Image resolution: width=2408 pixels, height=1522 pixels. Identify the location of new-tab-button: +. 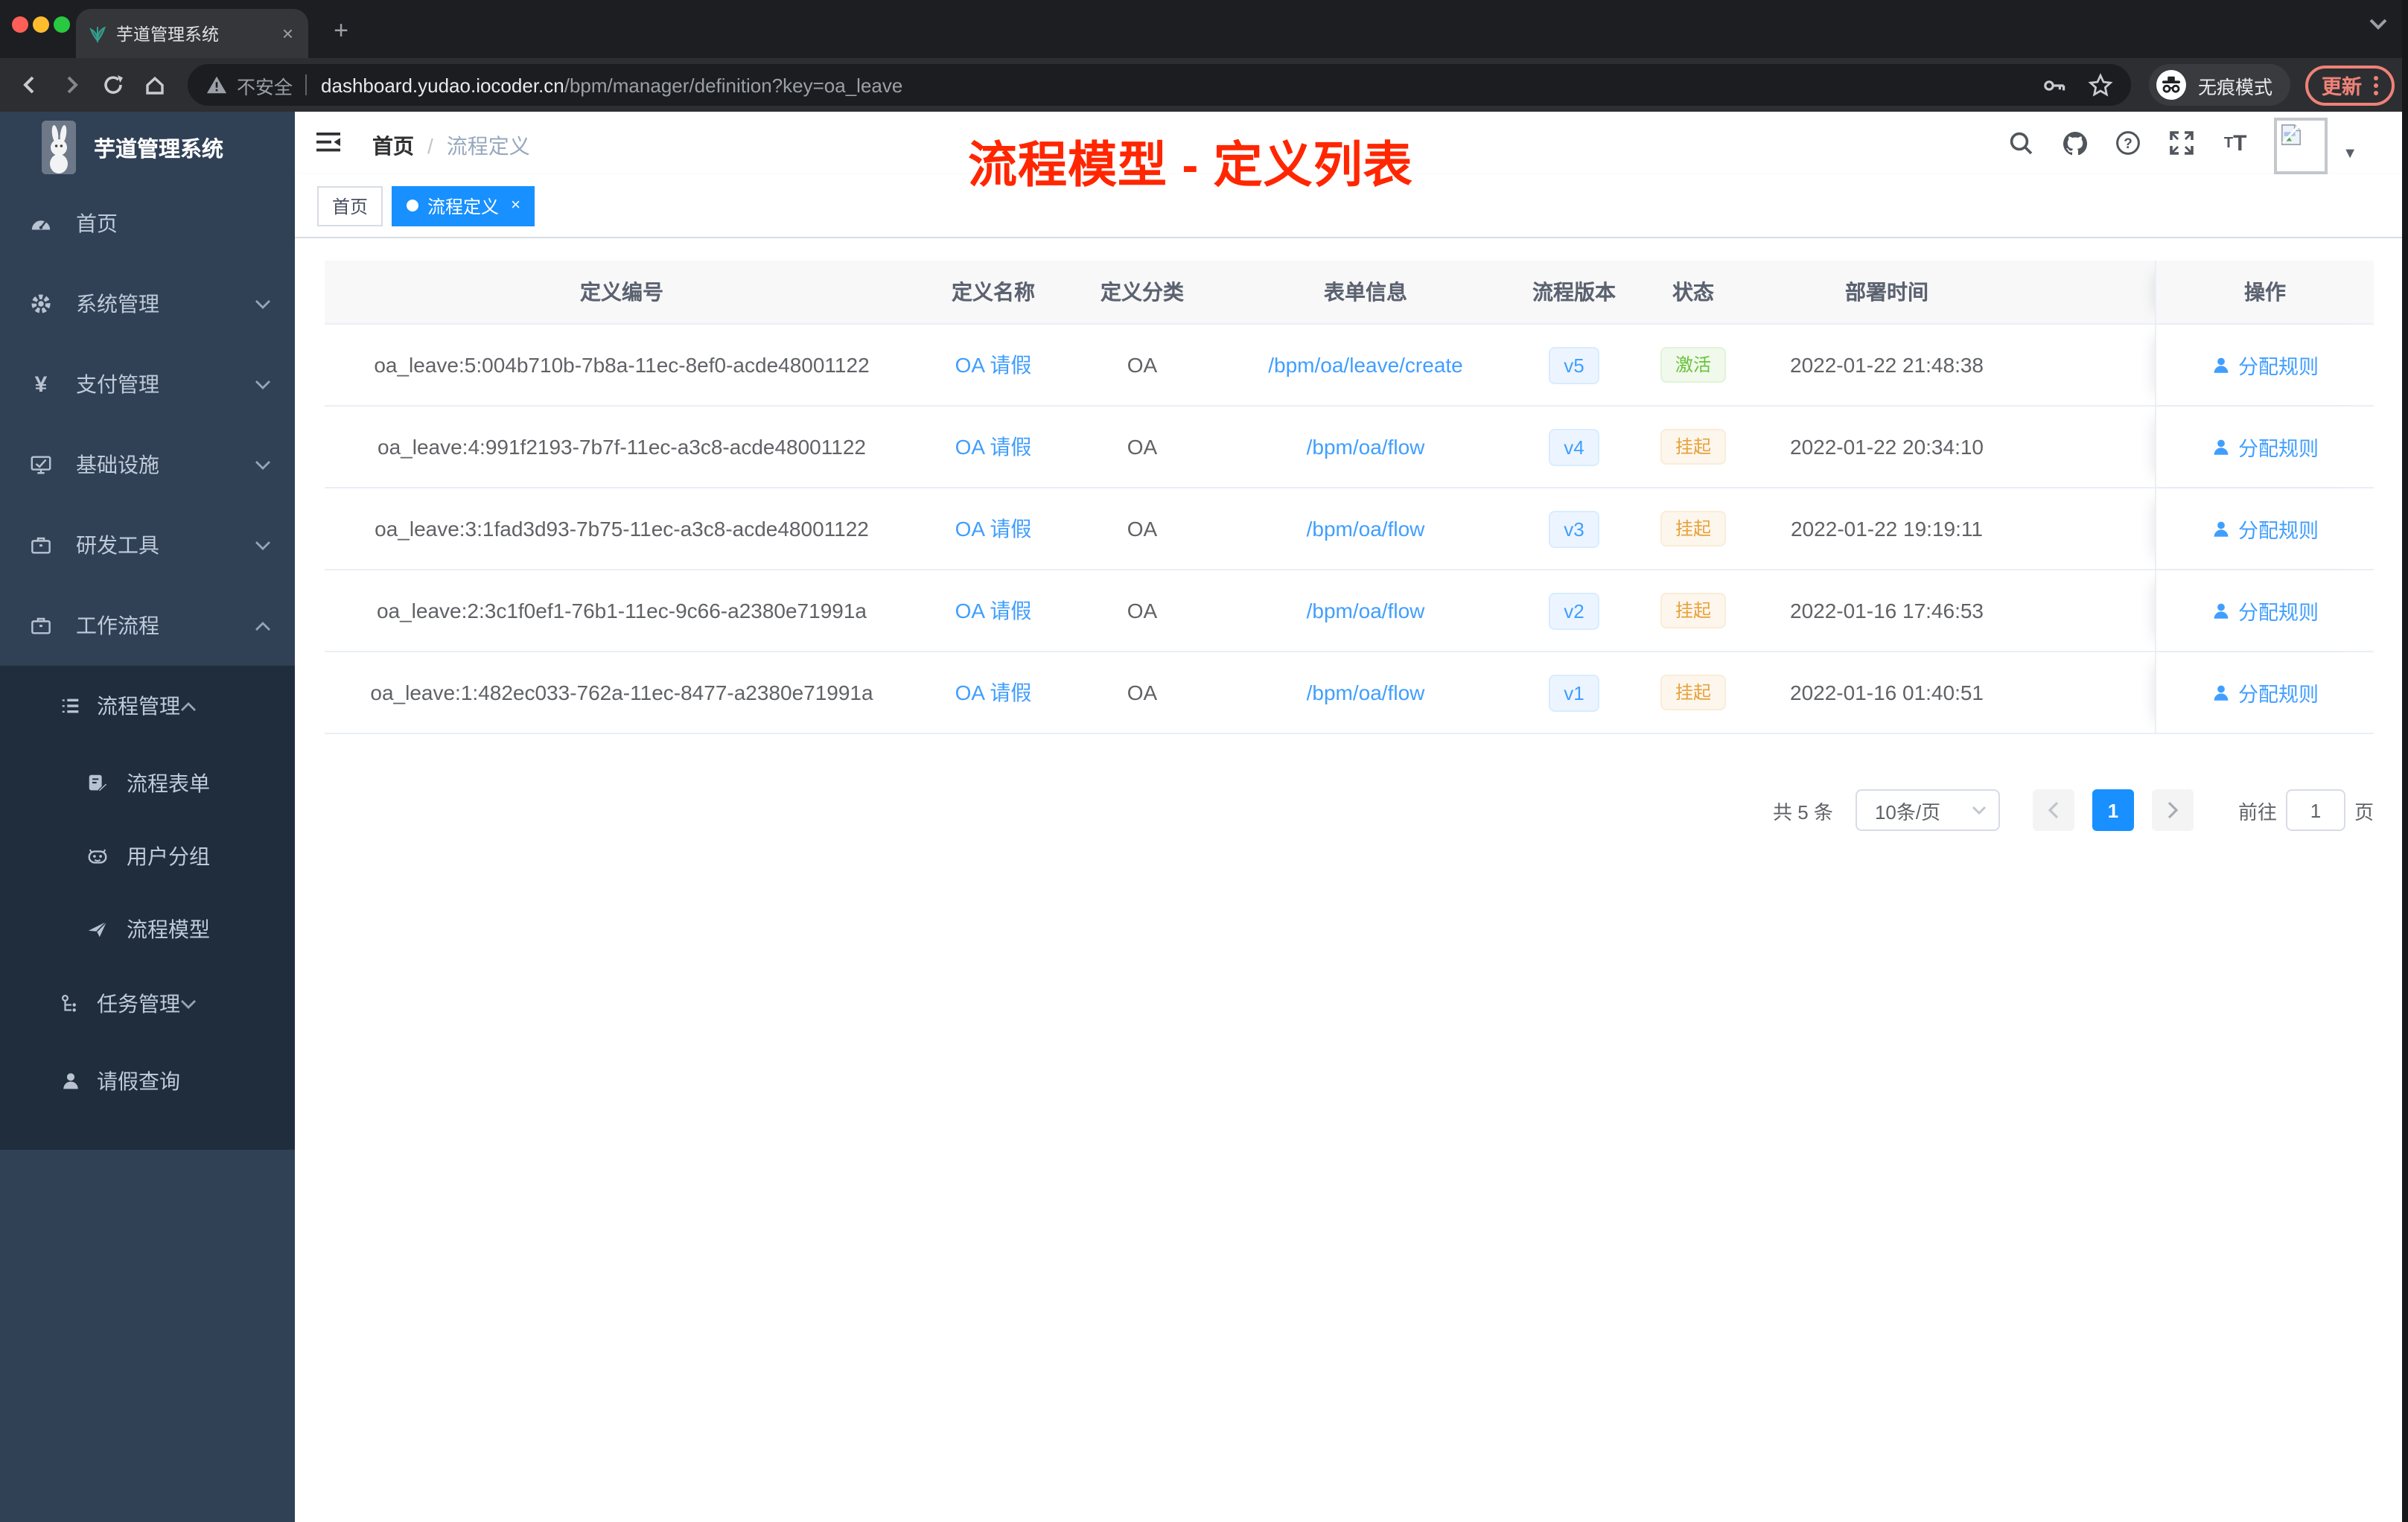
(341, 31).